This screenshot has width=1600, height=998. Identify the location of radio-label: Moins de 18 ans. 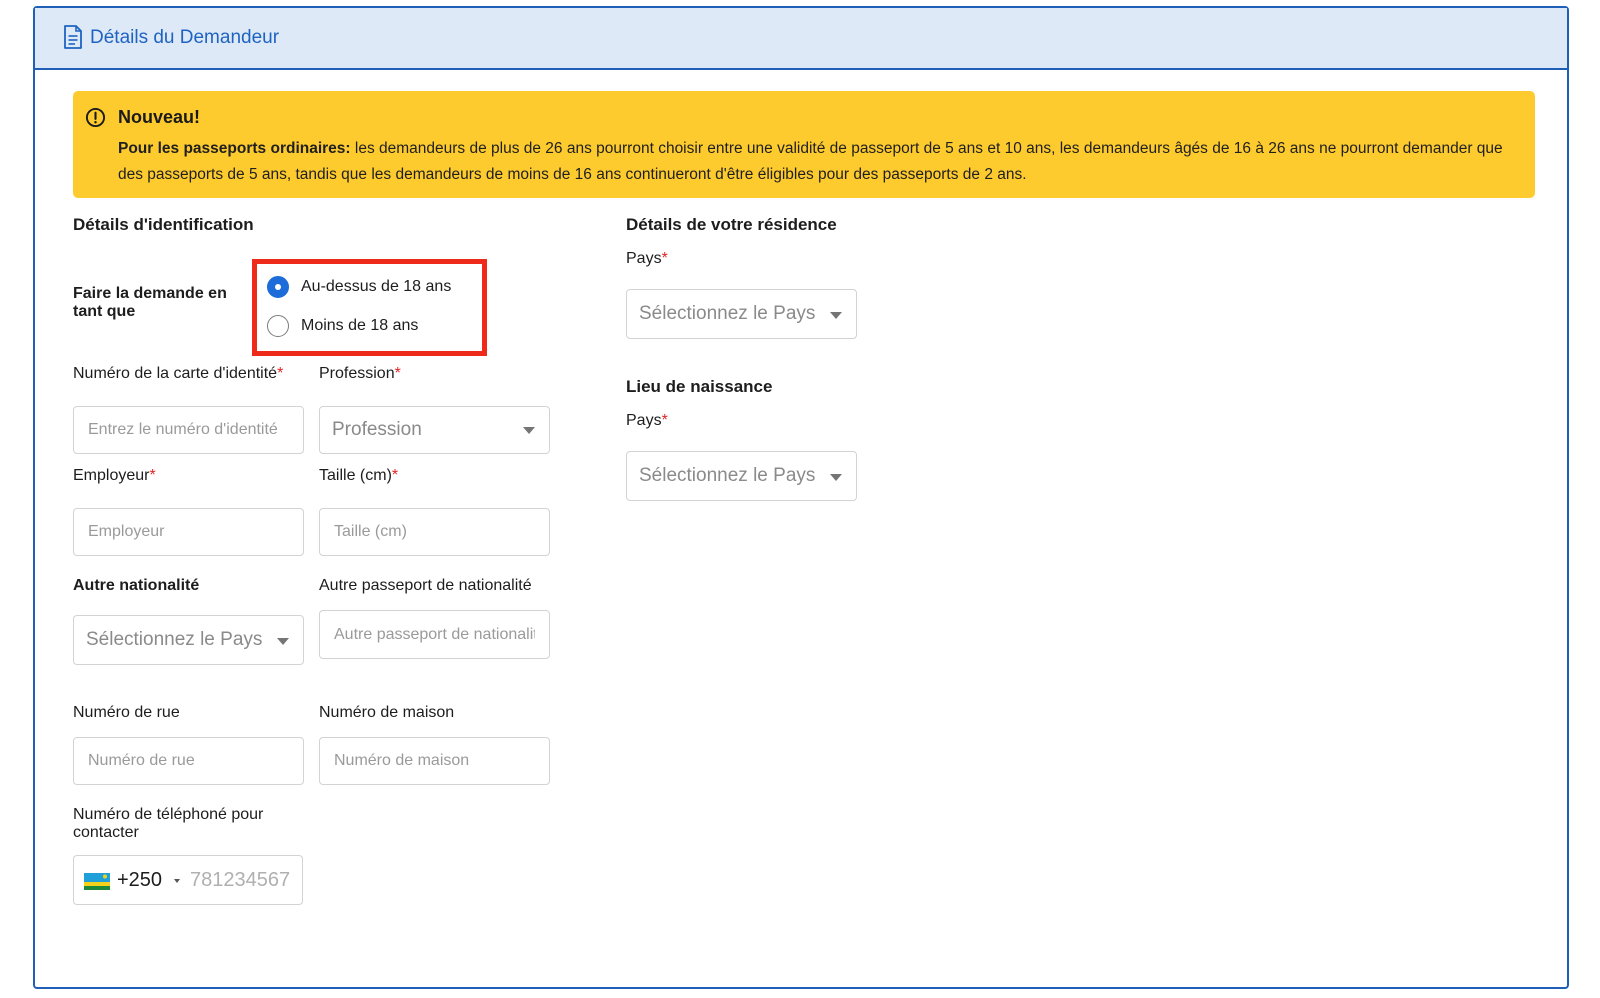
(360, 325).